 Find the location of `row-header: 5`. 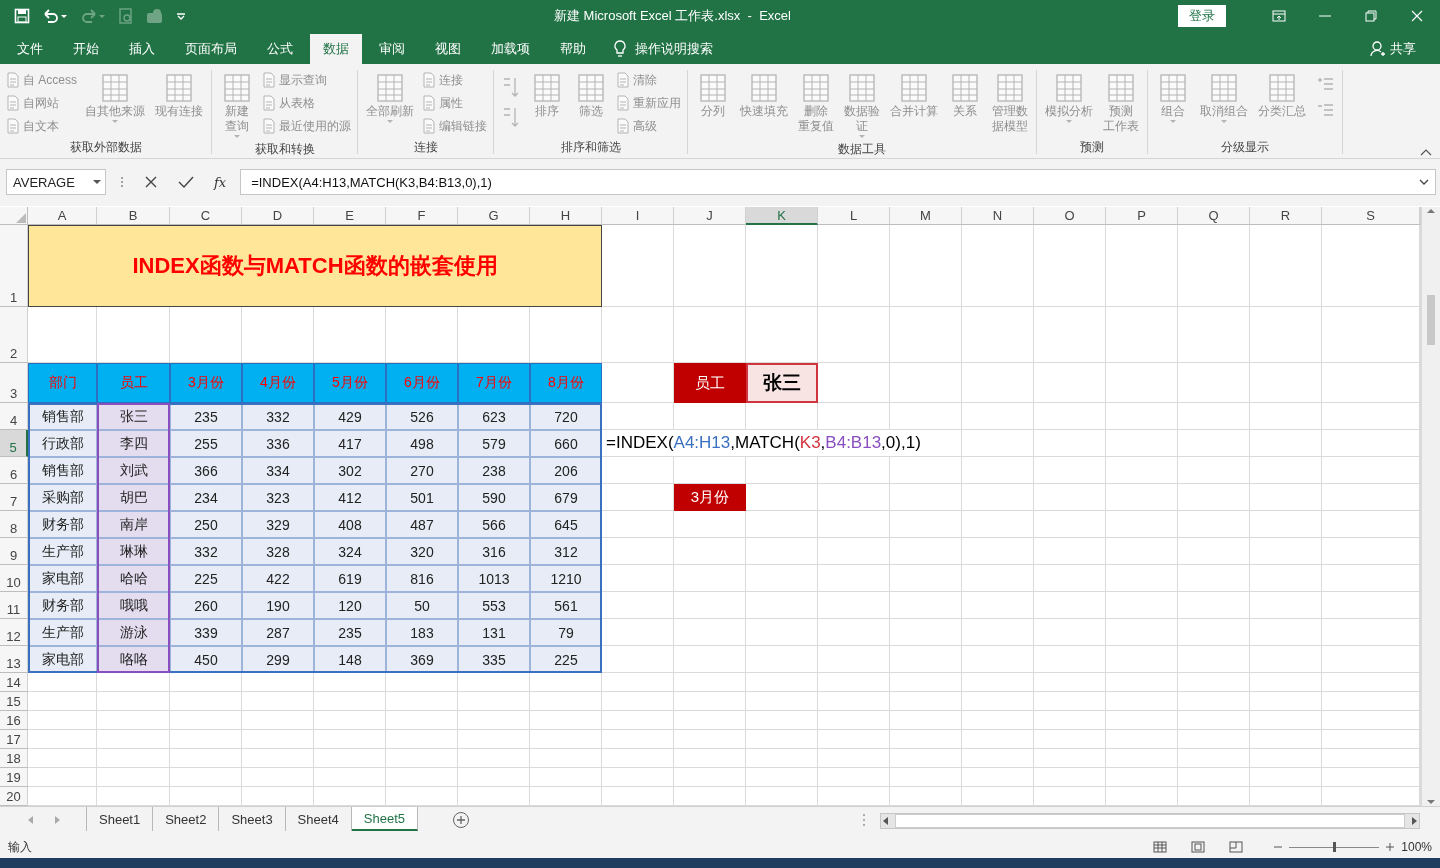

row-header: 5 is located at coordinates (14, 443).